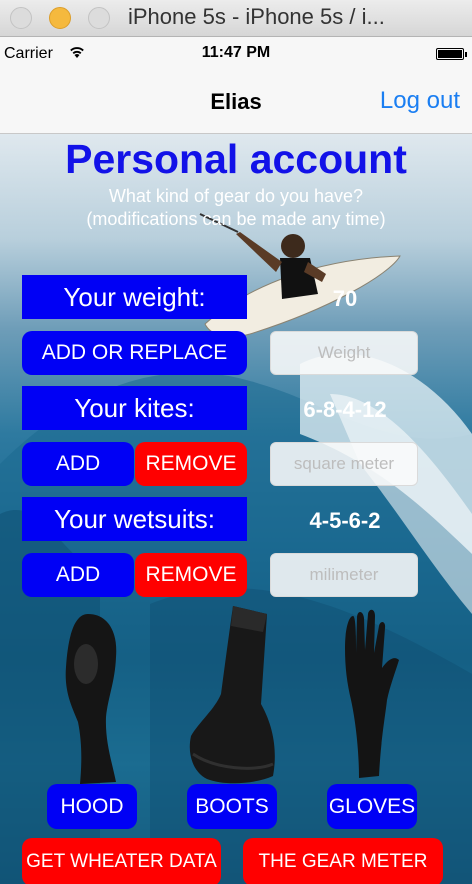 Image resolution: width=472 pixels, height=884 pixels. I want to click on logout-button: Log out, so click(420, 101).